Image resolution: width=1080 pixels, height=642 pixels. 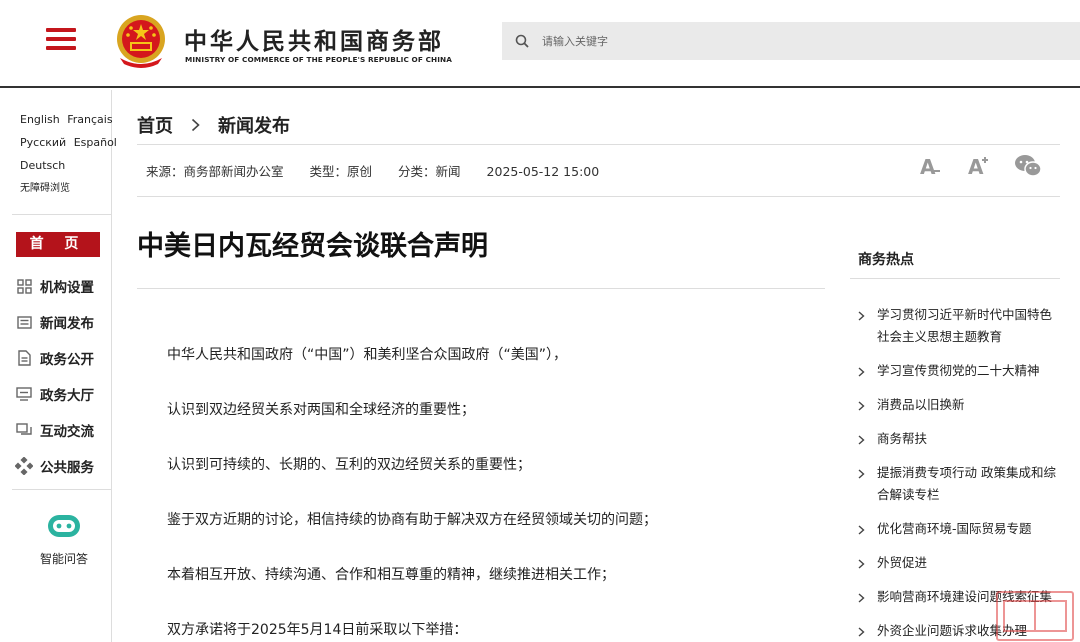 What do you see at coordinates (40, 119) in the screenshot?
I see `lang-english: English` at bounding box center [40, 119].